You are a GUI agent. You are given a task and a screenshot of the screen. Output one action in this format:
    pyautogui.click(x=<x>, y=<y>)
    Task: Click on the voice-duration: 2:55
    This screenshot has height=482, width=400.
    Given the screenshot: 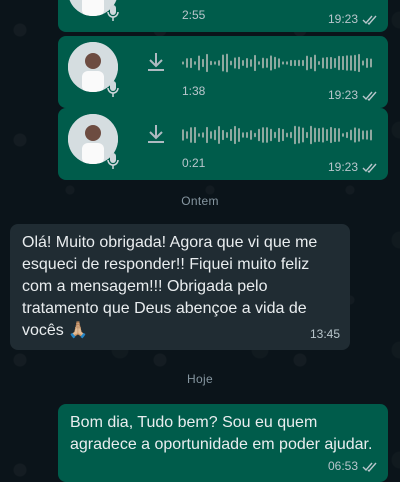 What is the action you would take?
    pyautogui.click(x=194, y=15)
    